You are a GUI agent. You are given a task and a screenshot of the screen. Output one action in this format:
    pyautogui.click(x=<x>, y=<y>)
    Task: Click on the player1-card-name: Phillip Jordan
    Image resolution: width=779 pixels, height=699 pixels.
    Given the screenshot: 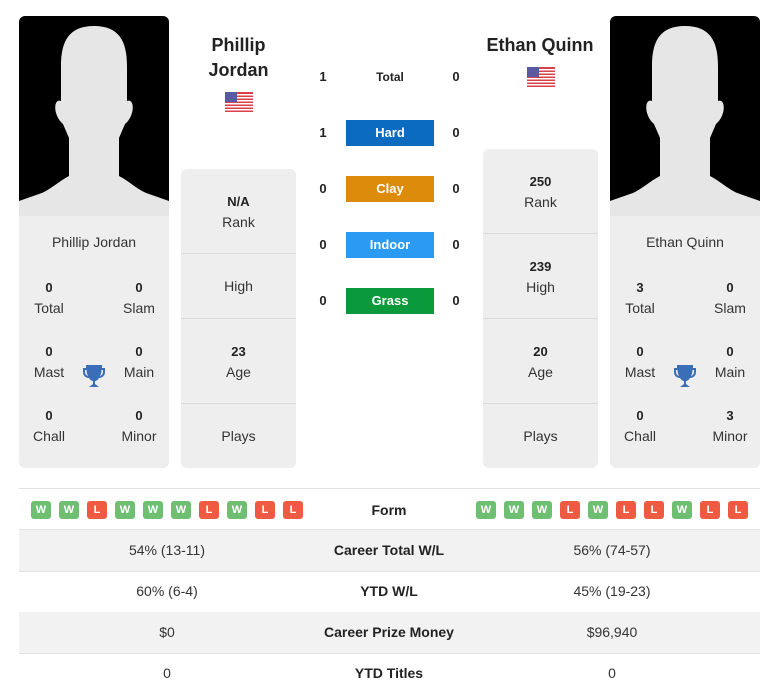 What is the action you would take?
    pyautogui.click(x=94, y=242)
    